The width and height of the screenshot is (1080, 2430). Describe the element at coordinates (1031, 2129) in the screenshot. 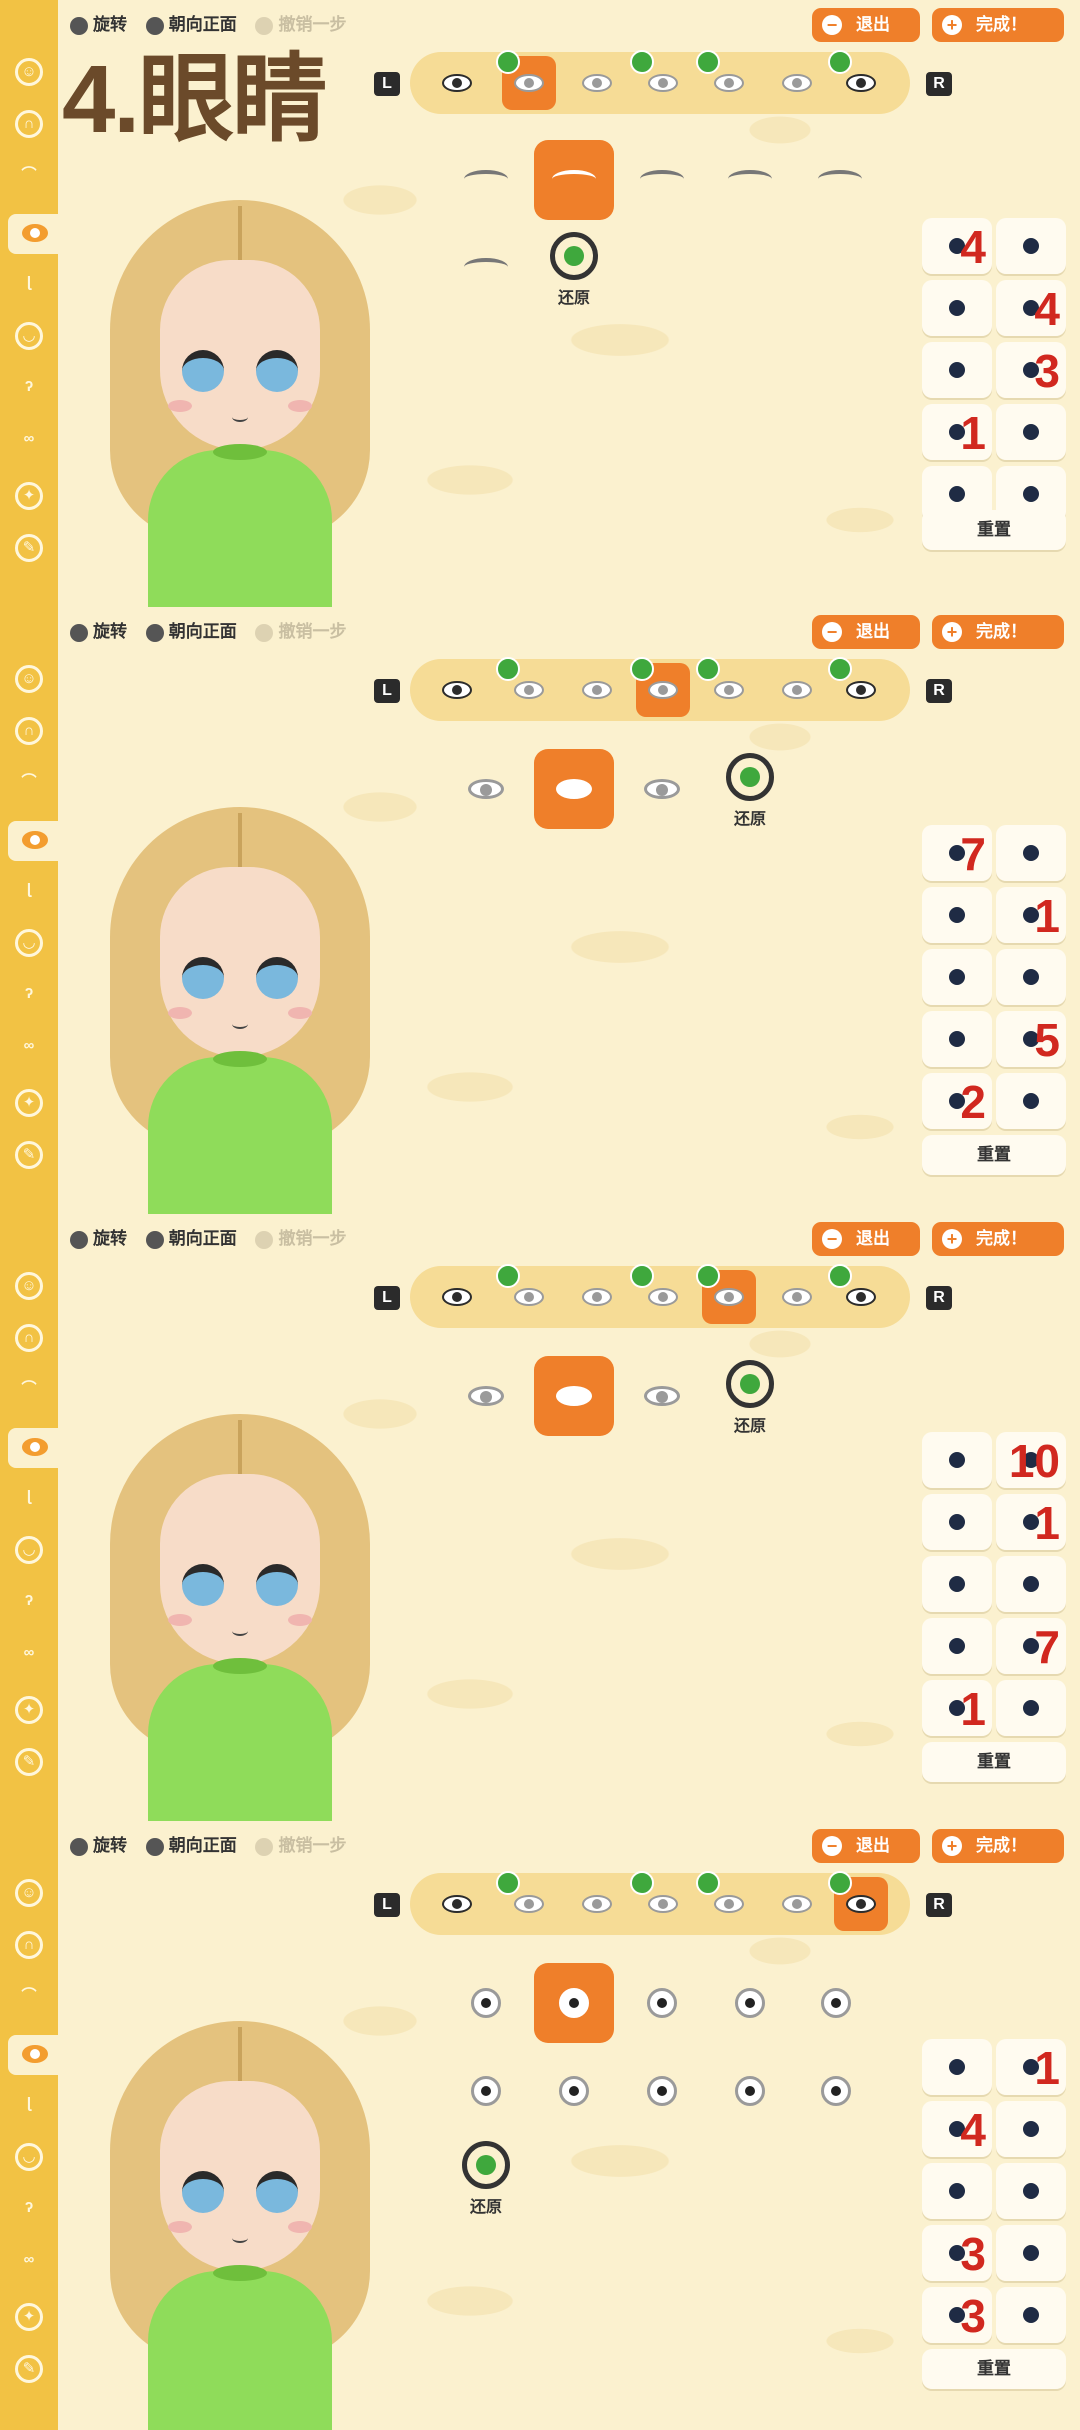

I see `spacing-farther-button` at that location.